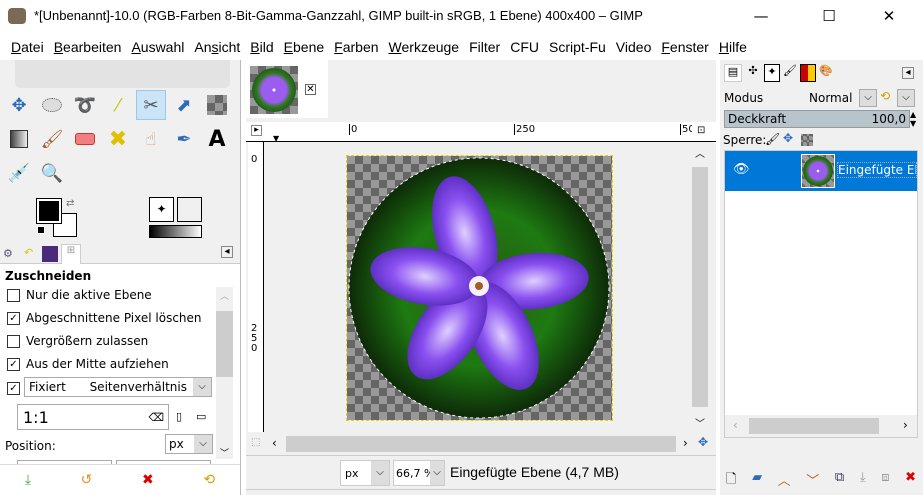 The height and width of the screenshot is (495, 923). Describe the element at coordinates (484, 48) in the screenshot. I see `menu-filter: Filter` at that location.